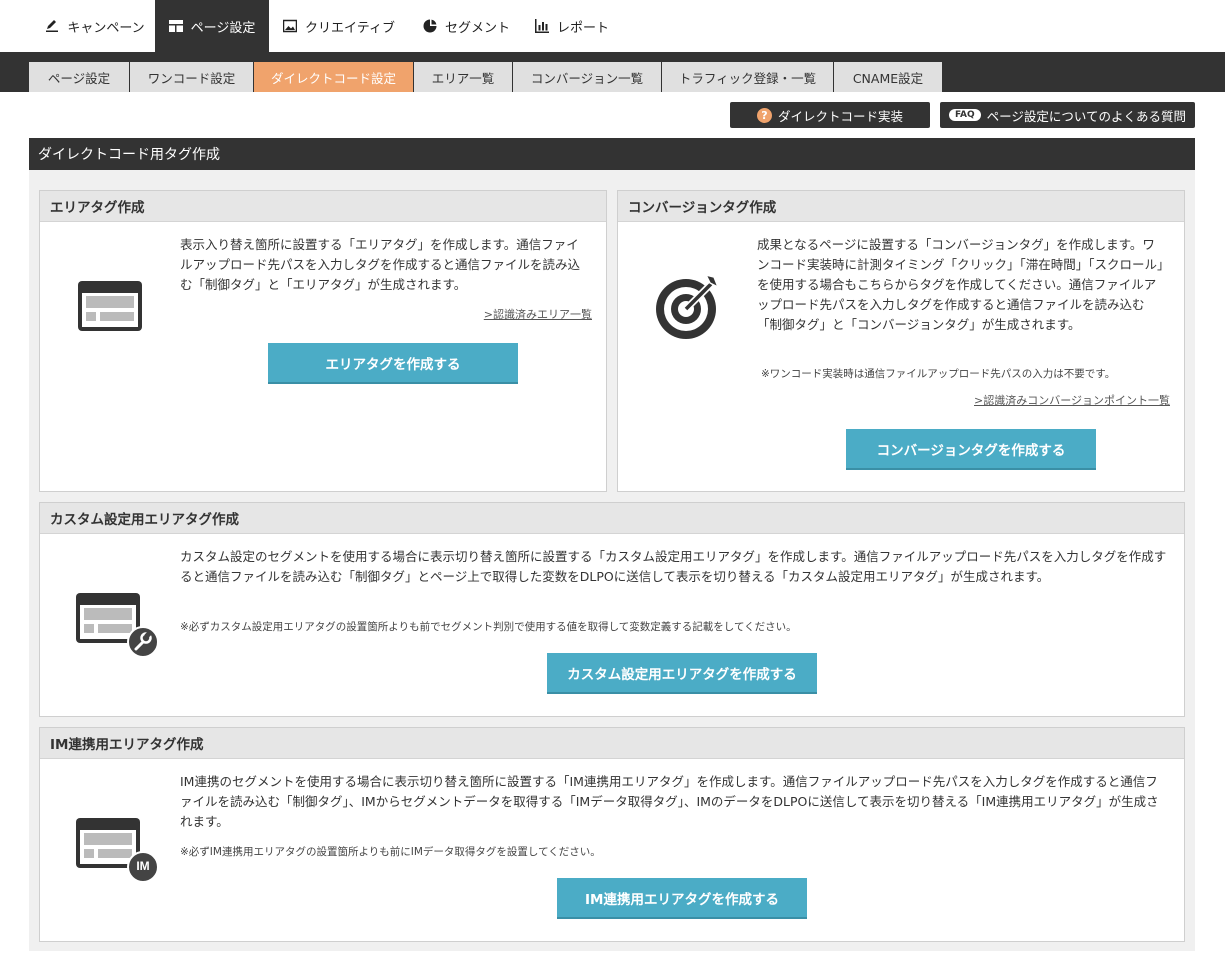  I want to click on subnav-traffic-registration: トラフィック登録・一覧, so click(747, 77).